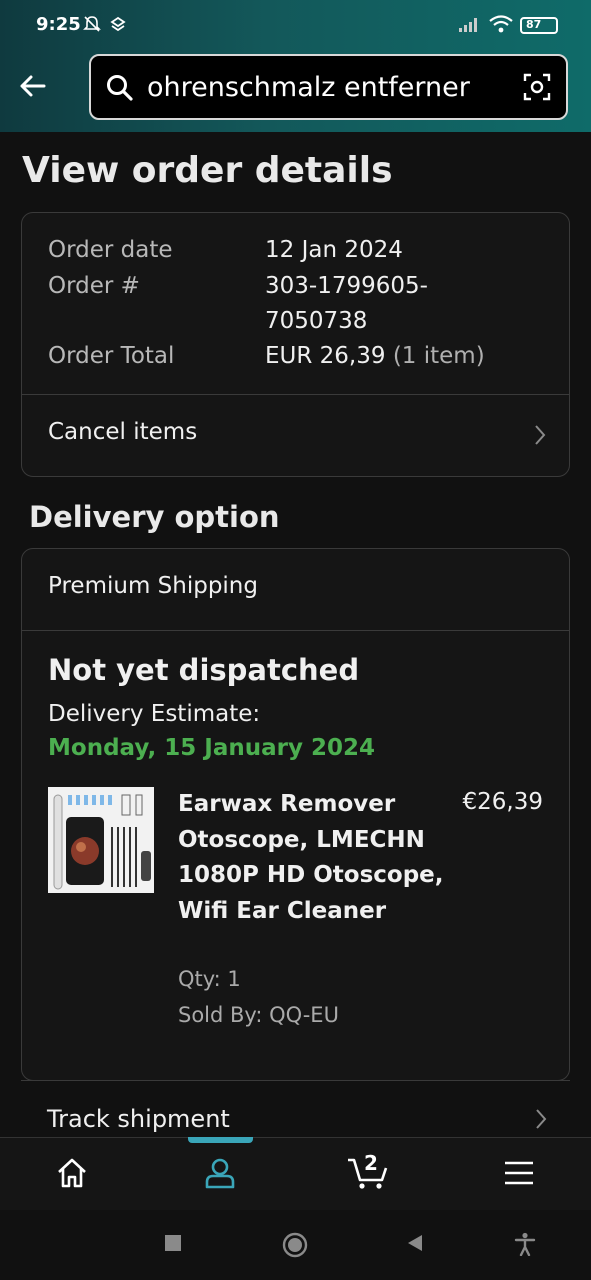 This screenshot has width=591, height=1280. I want to click on system-nav-bar, so click(295, 1245).